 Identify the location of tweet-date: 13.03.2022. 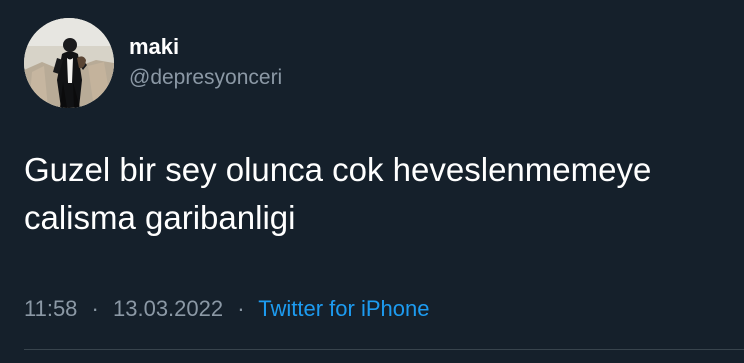
(168, 308).